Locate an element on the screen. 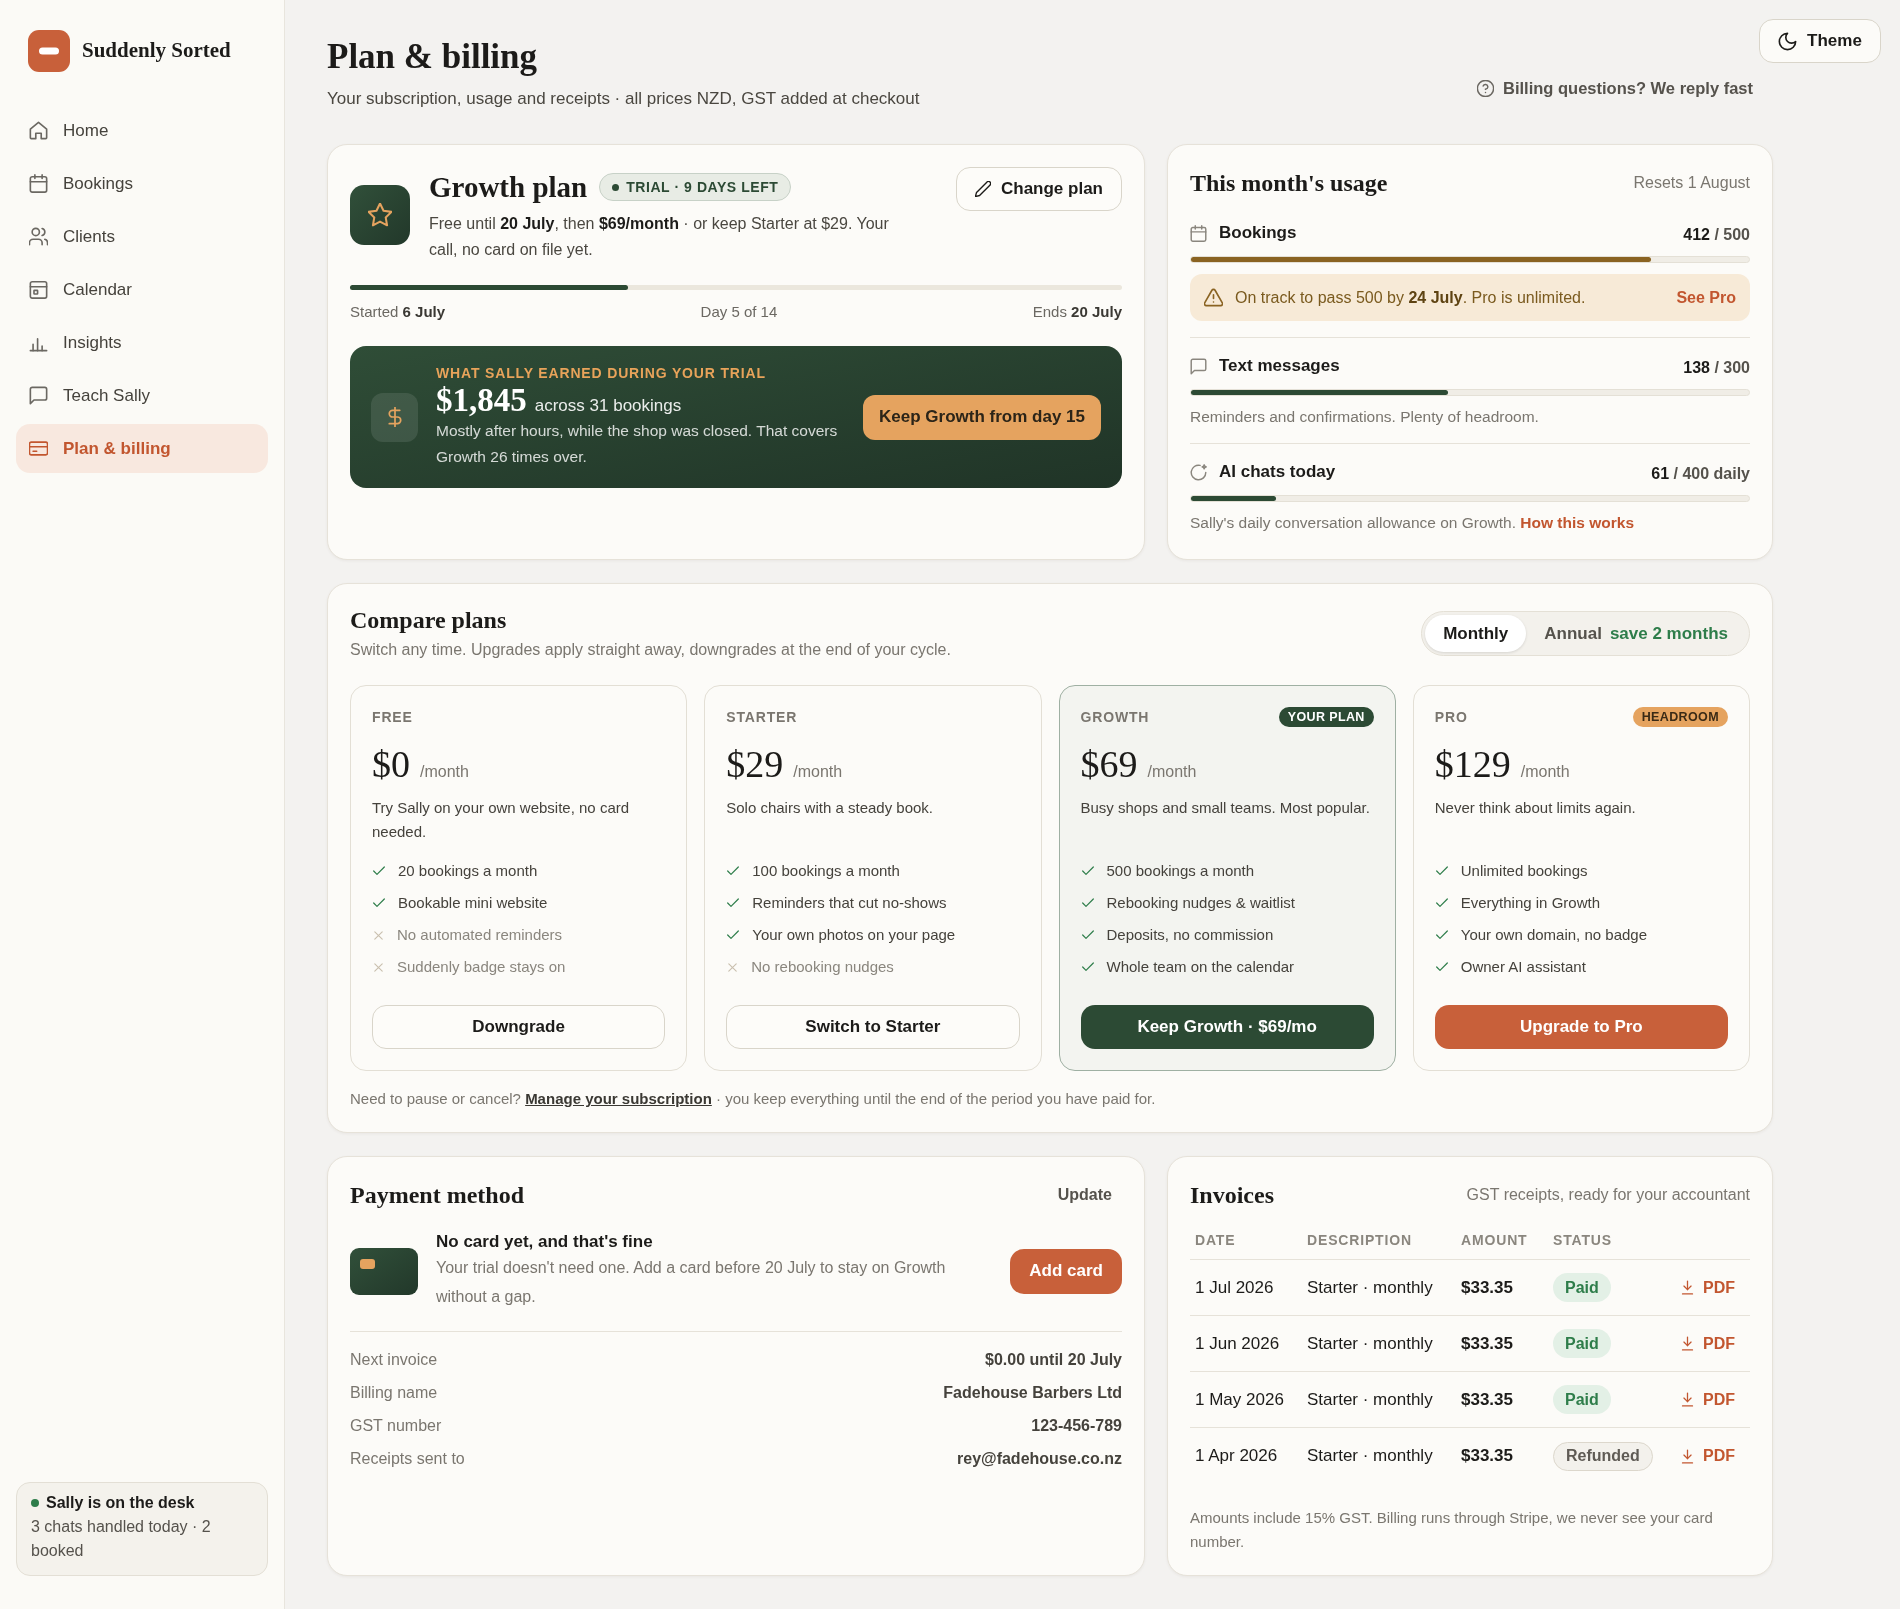 This screenshot has width=1900, height=1609. sparkle-circle-icon is located at coordinates (1198, 472).